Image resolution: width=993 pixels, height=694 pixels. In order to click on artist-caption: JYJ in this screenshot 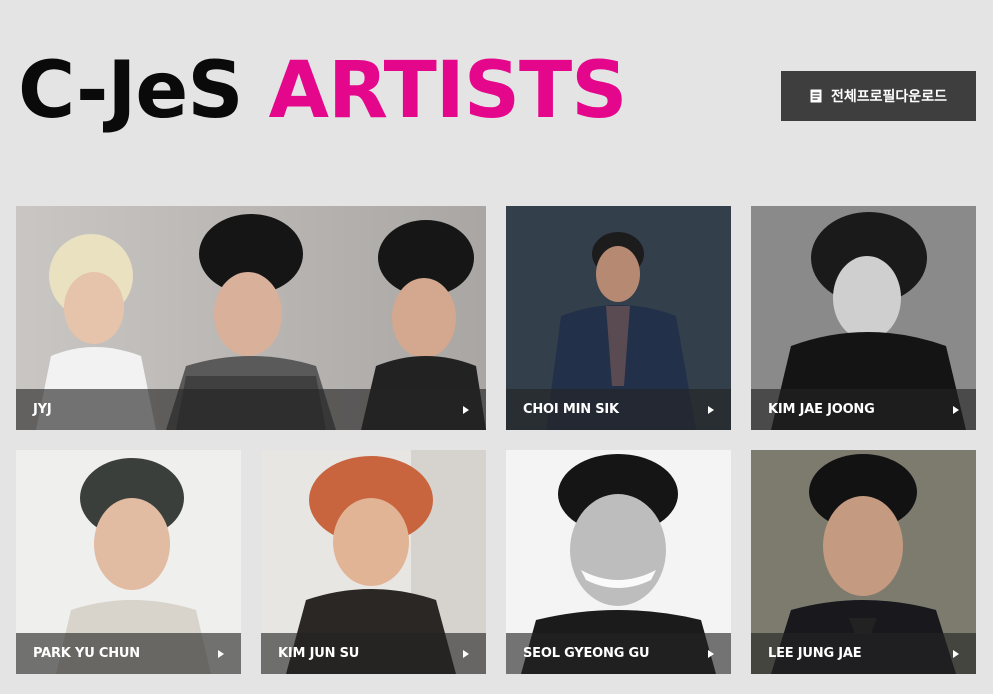, I will do `click(251, 409)`.